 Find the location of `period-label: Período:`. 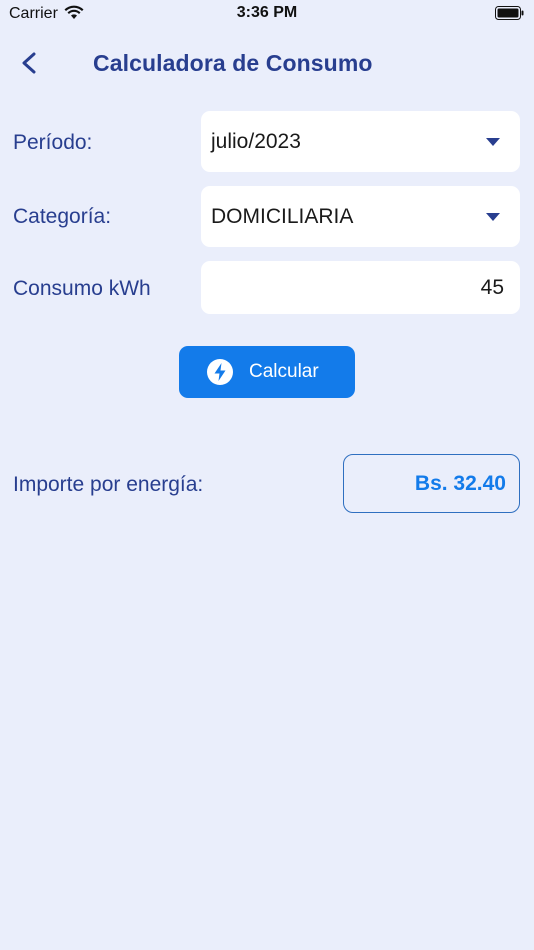

period-label: Período: is located at coordinates (53, 142).